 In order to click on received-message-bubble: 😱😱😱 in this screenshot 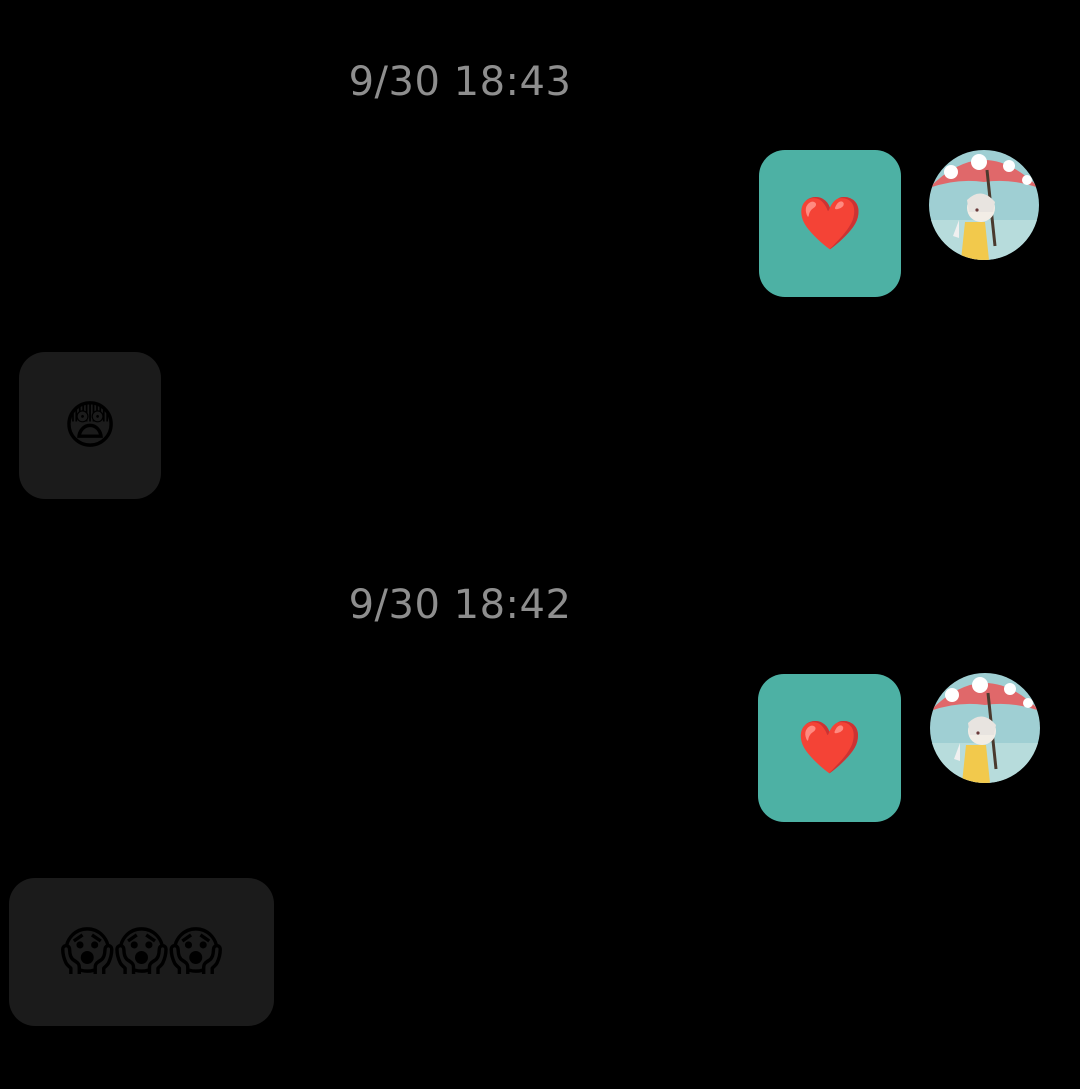, I will do `click(141, 952)`.